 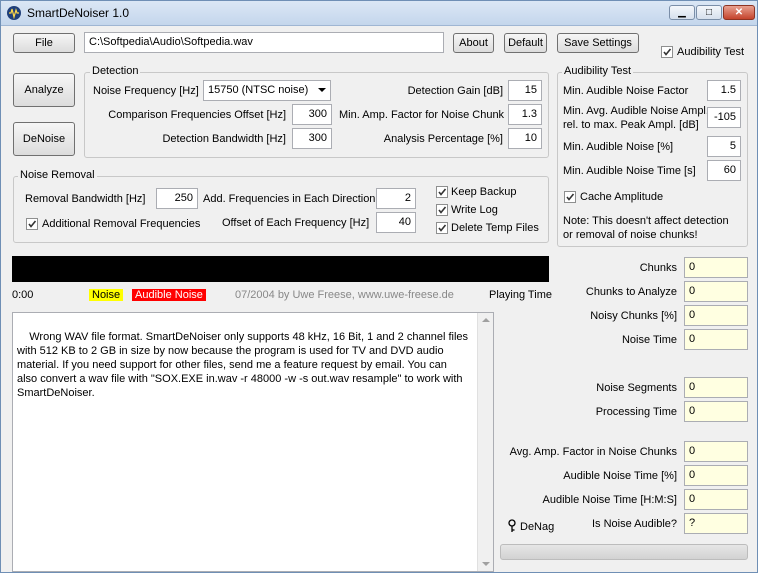 I want to click on stat-value: ?, so click(x=716, y=523).